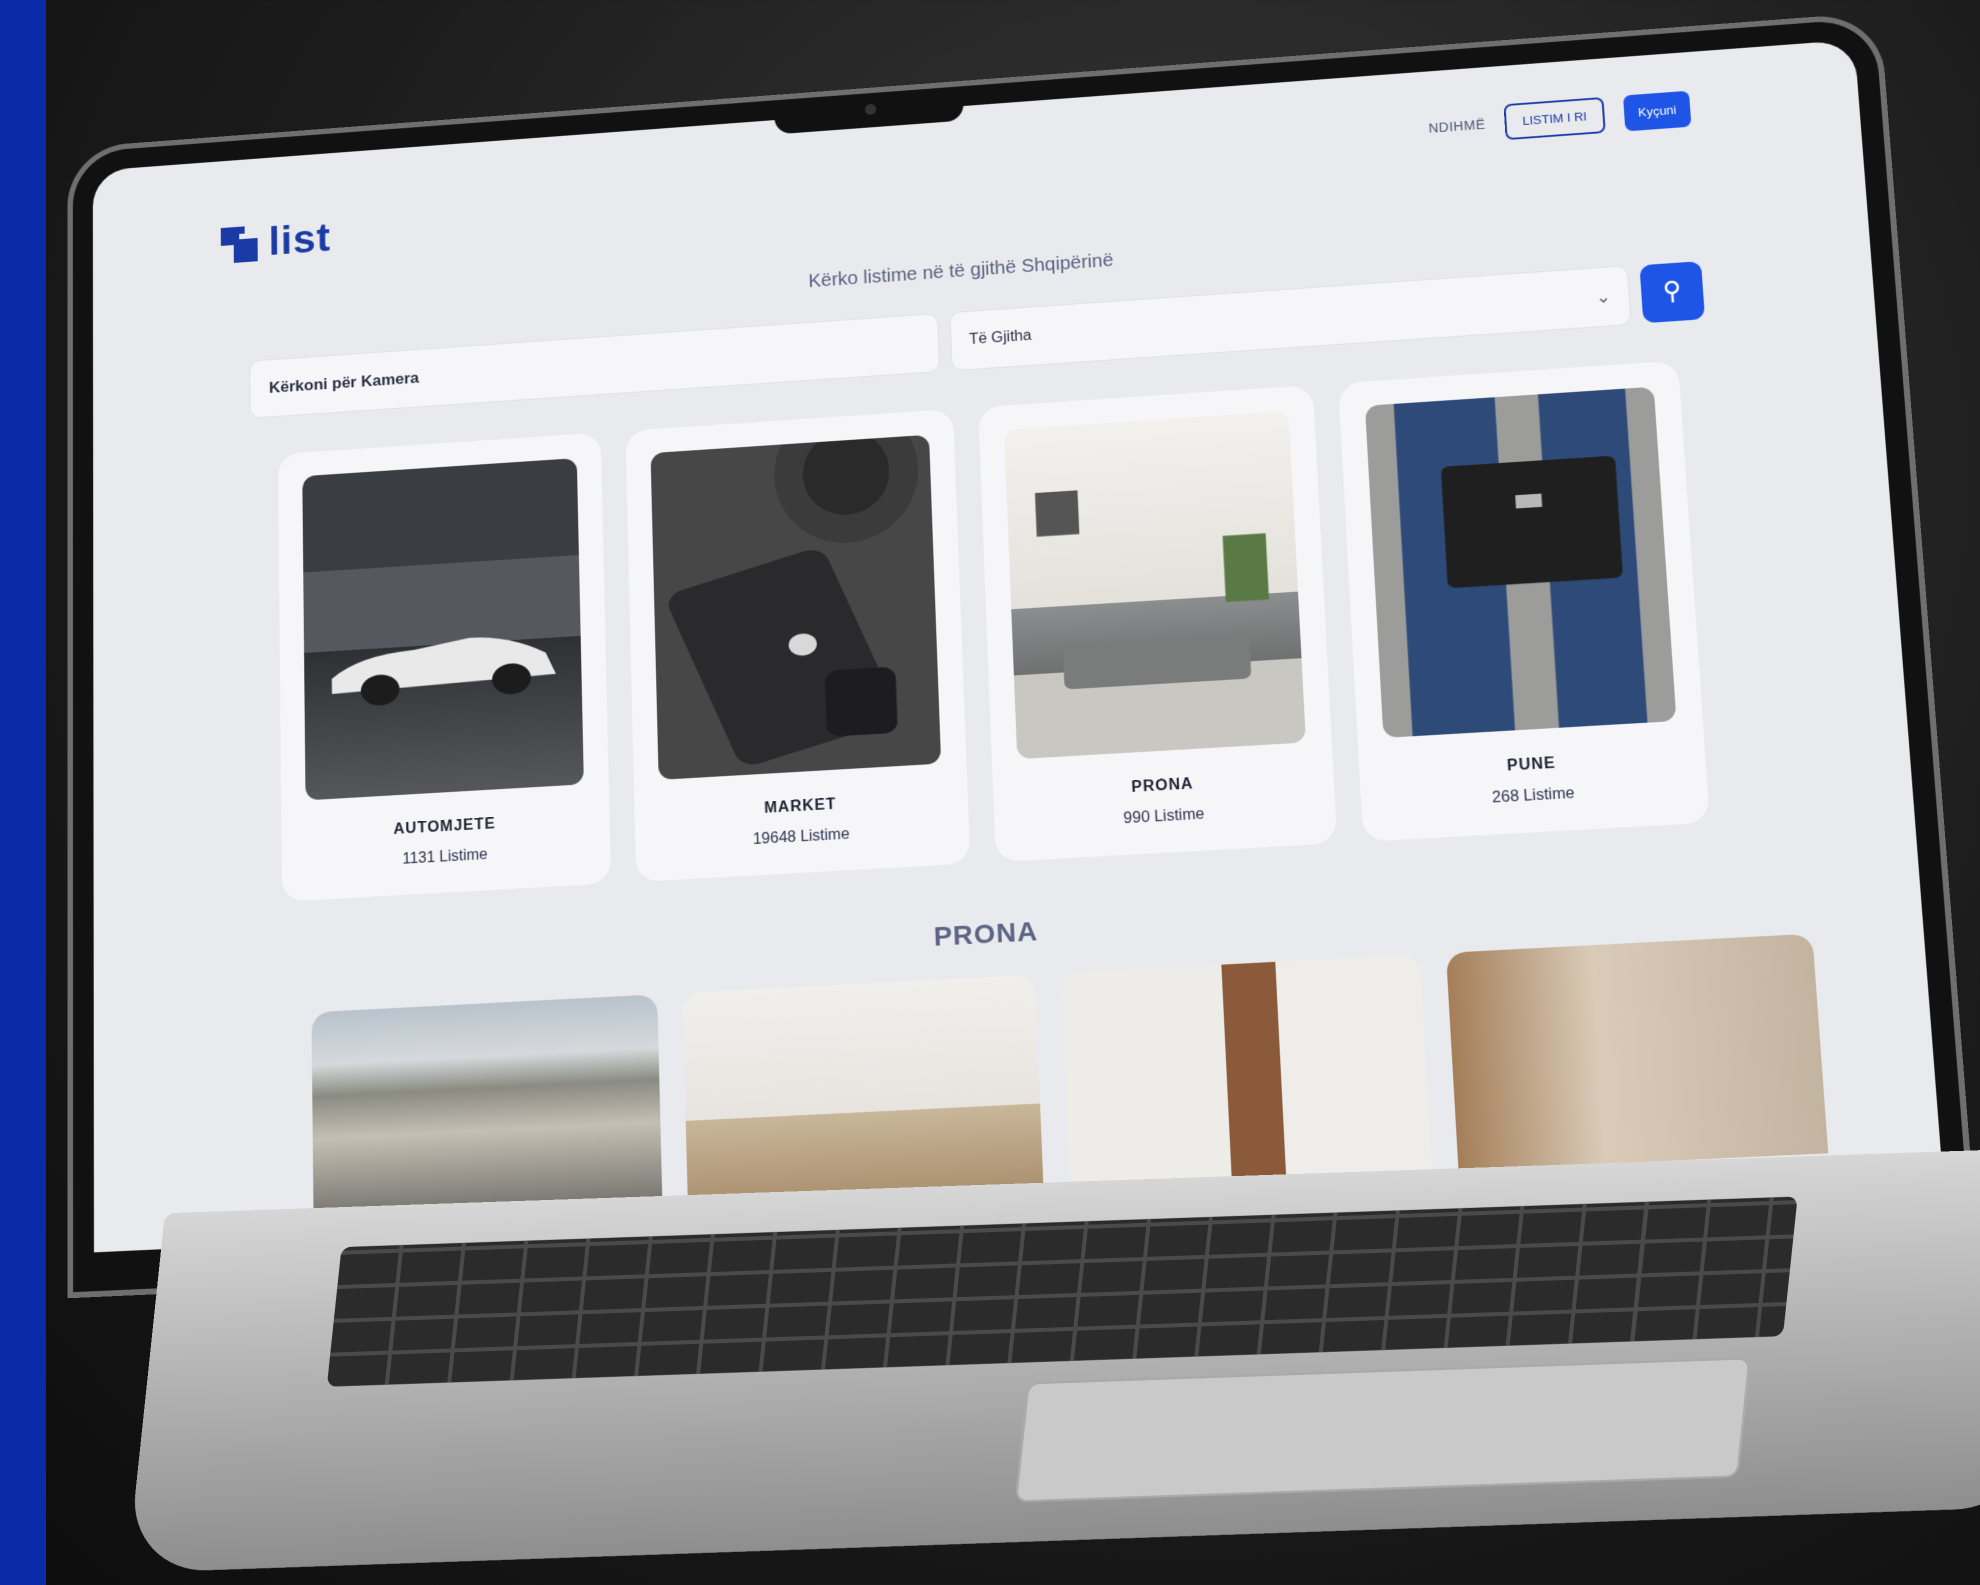 This screenshot has height=1585, width=1980. What do you see at coordinates (1162, 785) in the screenshot?
I see `category-name: PRONA` at bounding box center [1162, 785].